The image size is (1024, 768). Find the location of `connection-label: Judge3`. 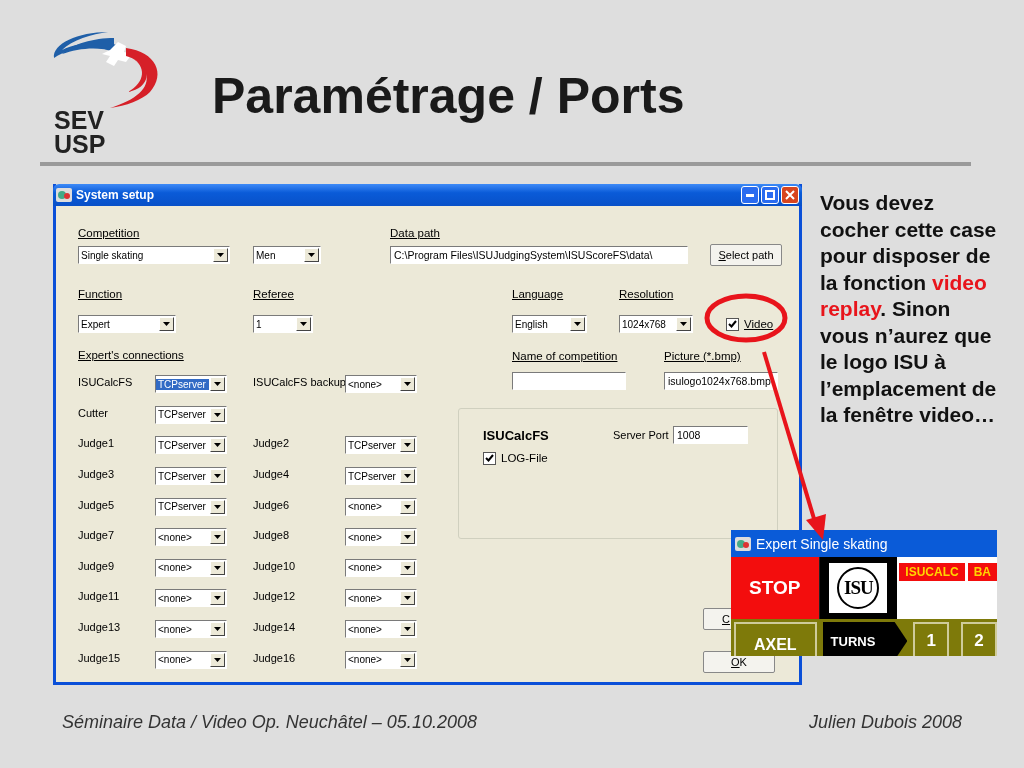

connection-label: Judge3 is located at coordinates (97, 474).